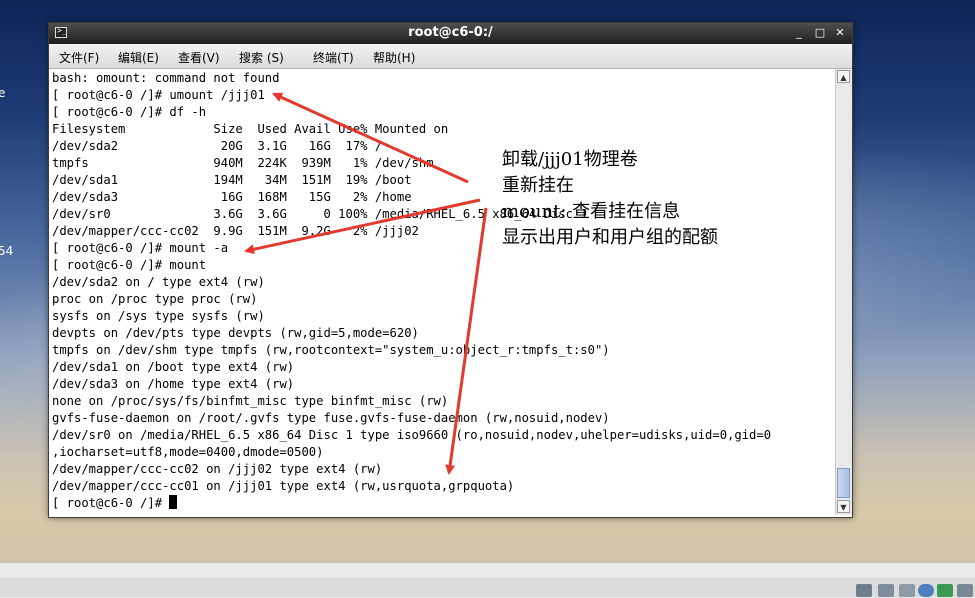 This screenshot has width=975, height=598. What do you see at coordinates (538, 185) in the screenshot?
I see `annotation-remount: 重新挂在` at bounding box center [538, 185].